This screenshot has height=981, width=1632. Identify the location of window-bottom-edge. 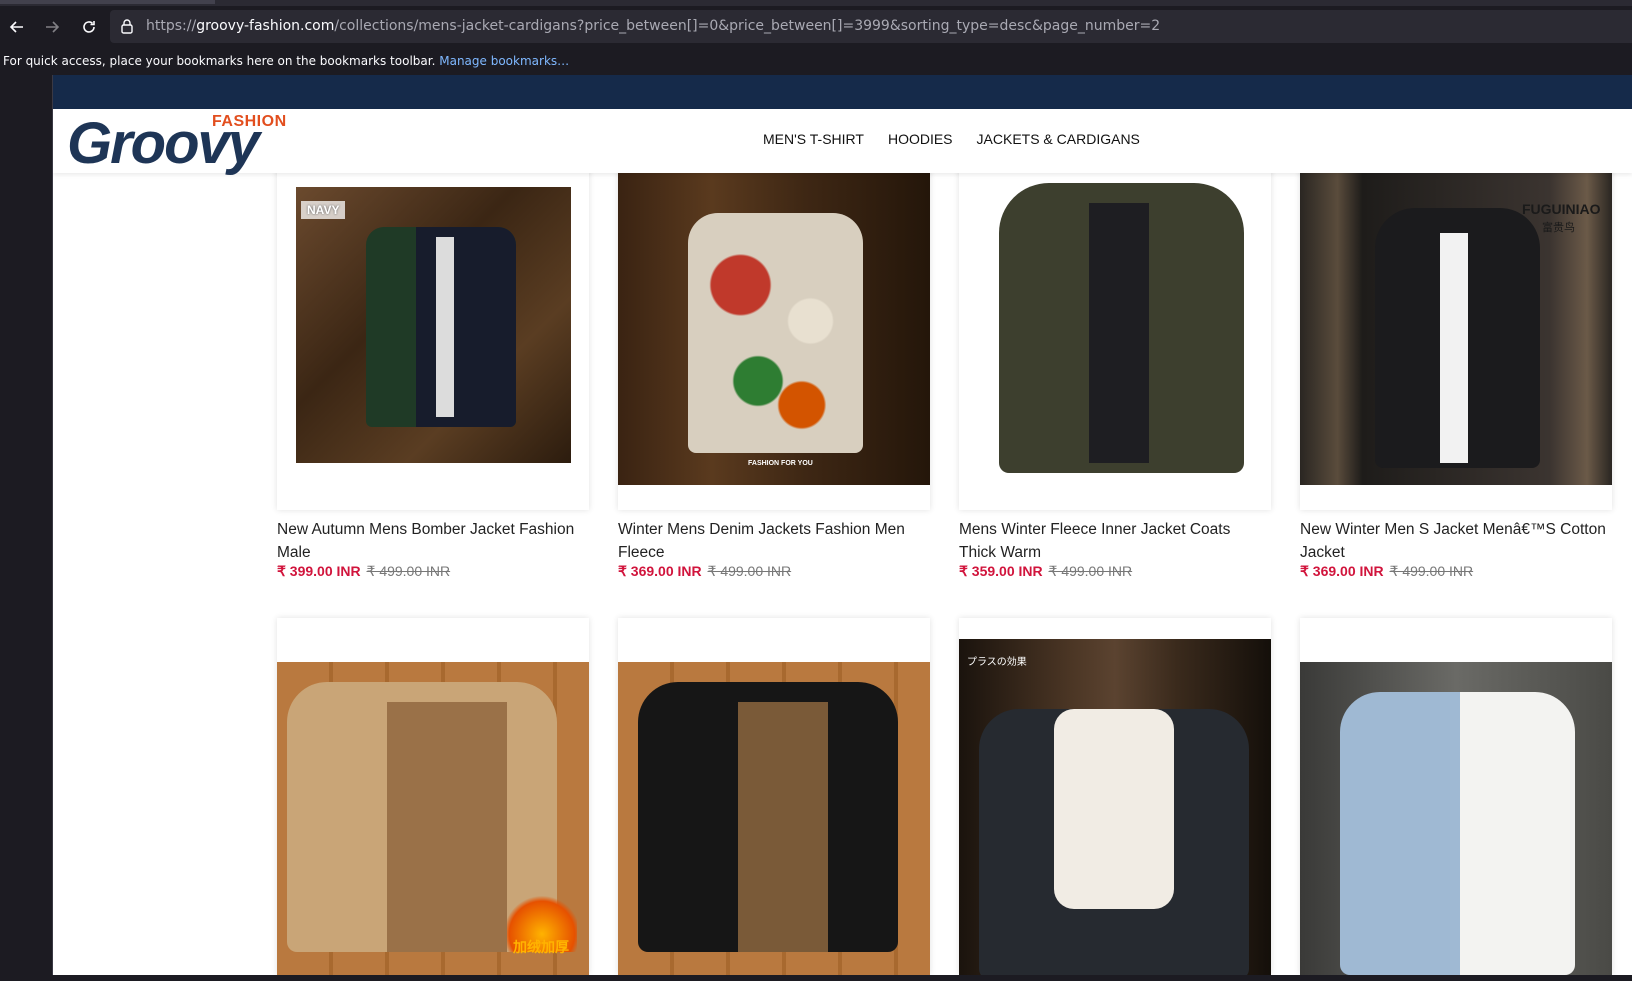
(816, 978).